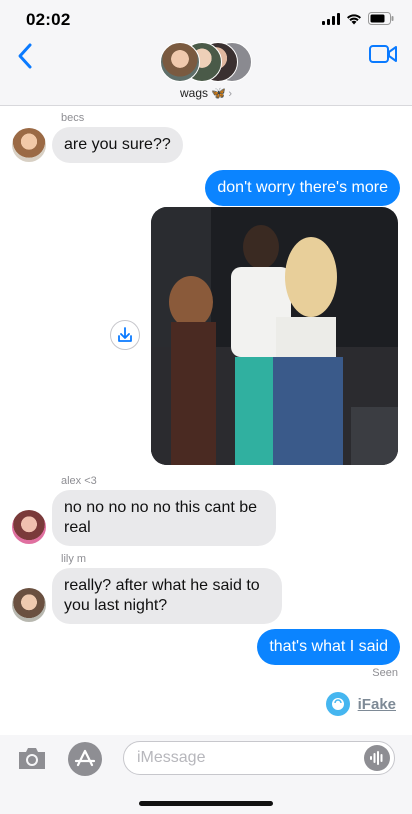  Describe the element at coordinates (48, 19) in the screenshot. I see `status-time: 02:02` at that location.